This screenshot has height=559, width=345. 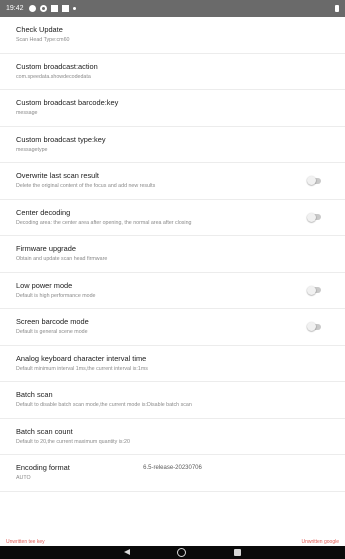 I want to click on setting-title: Custom broadcast barcode:key, so click(x=67, y=103).